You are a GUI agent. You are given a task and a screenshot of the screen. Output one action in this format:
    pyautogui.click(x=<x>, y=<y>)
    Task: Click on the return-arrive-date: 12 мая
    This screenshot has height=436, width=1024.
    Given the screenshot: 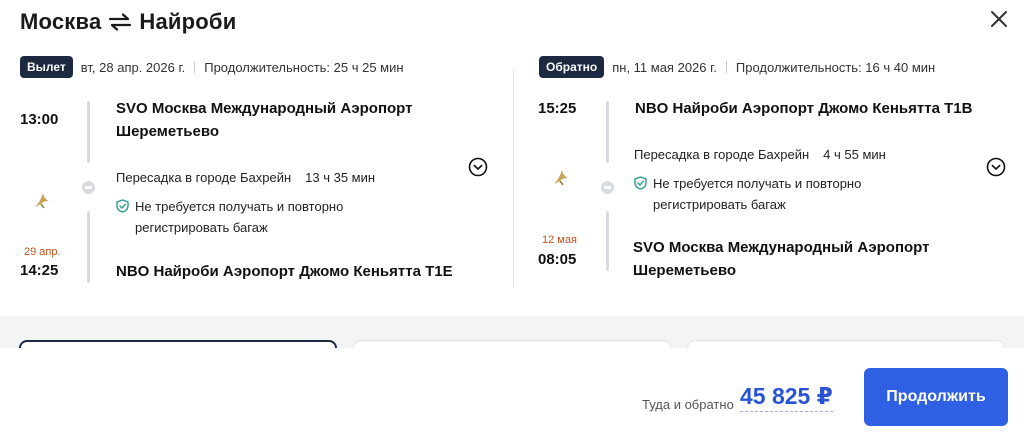 What is the action you would take?
    pyautogui.click(x=559, y=240)
    